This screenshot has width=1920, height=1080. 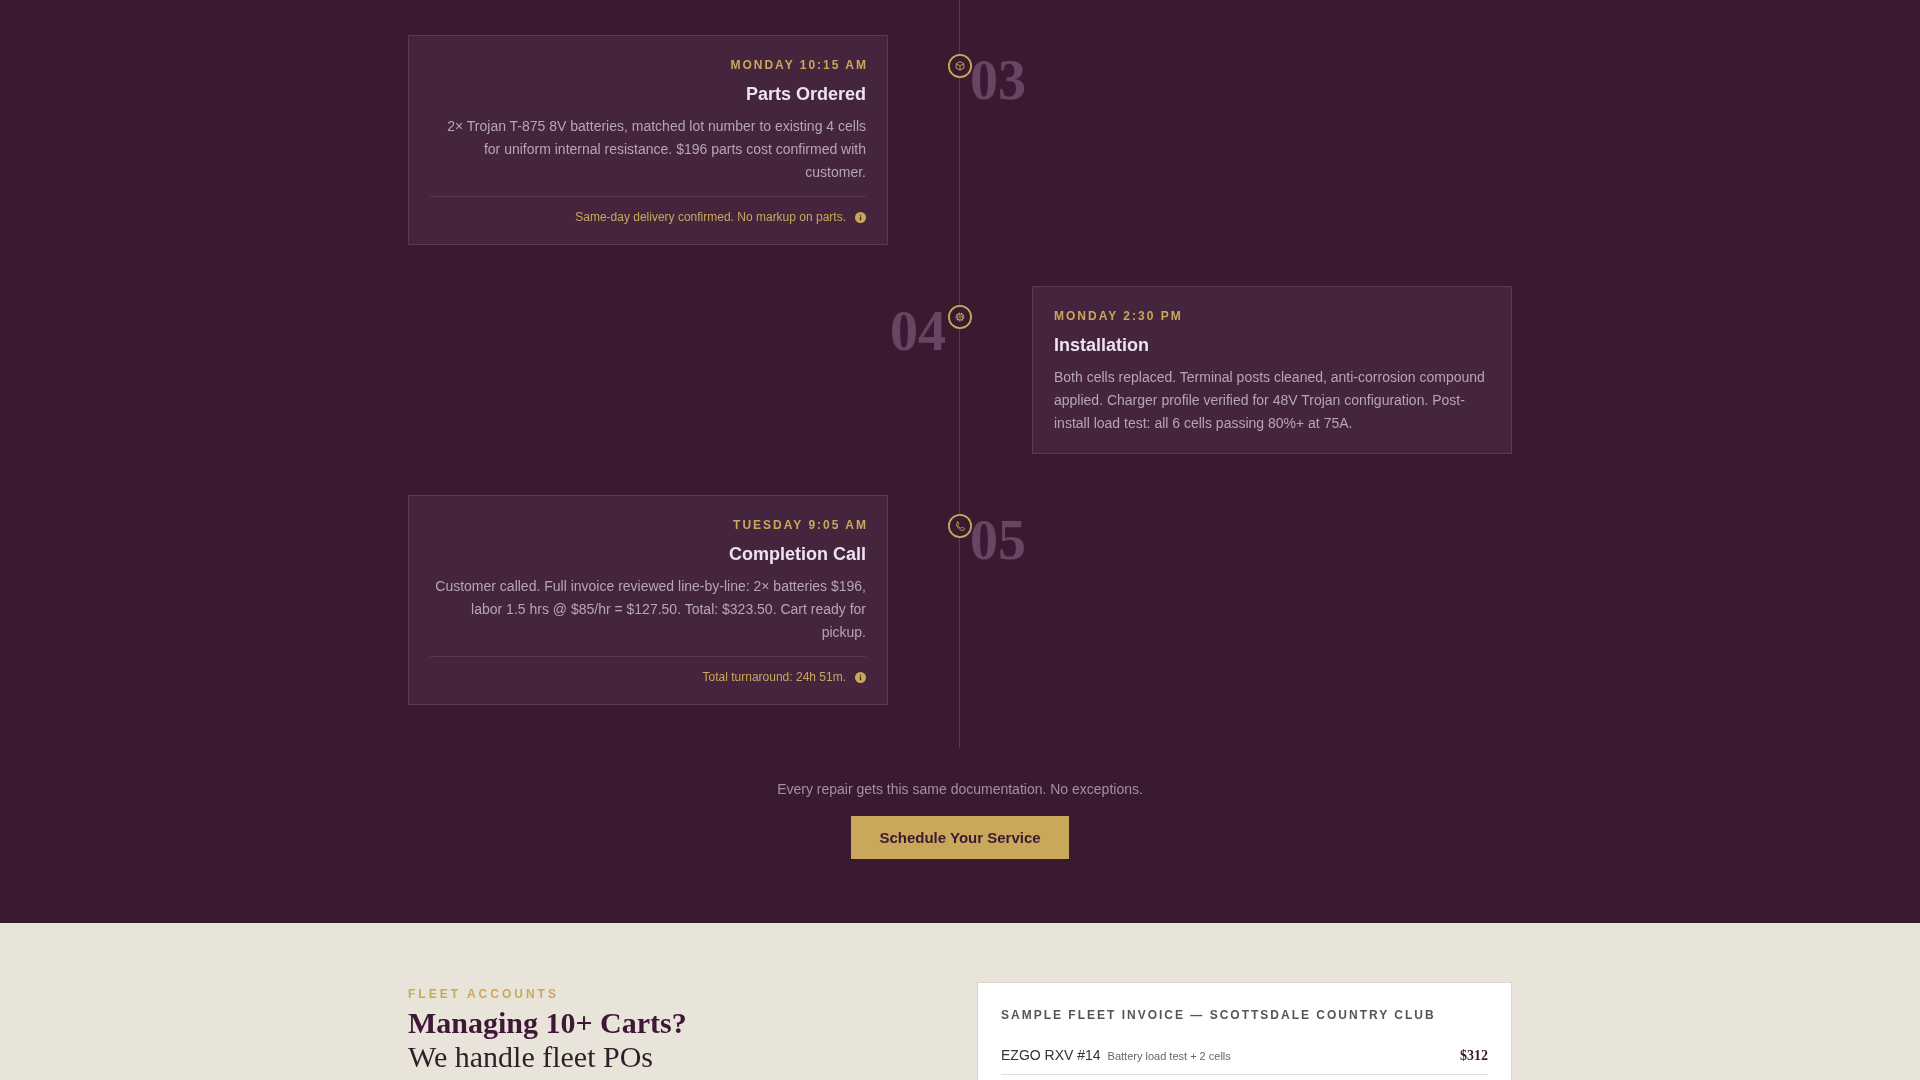 I want to click on phone-icon, so click(x=960, y=526).